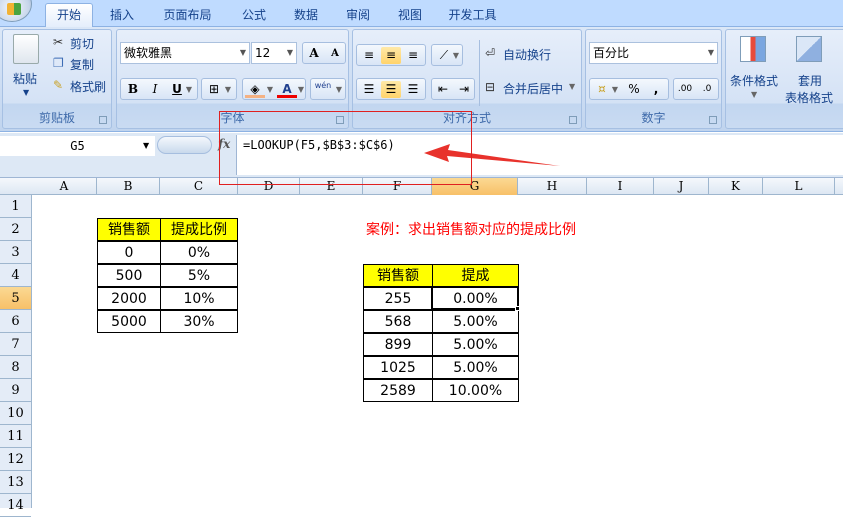 Image resolution: width=843 pixels, height=517 pixels. What do you see at coordinates (314, 53) in the screenshot?
I see `grow-font-button: A` at bounding box center [314, 53].